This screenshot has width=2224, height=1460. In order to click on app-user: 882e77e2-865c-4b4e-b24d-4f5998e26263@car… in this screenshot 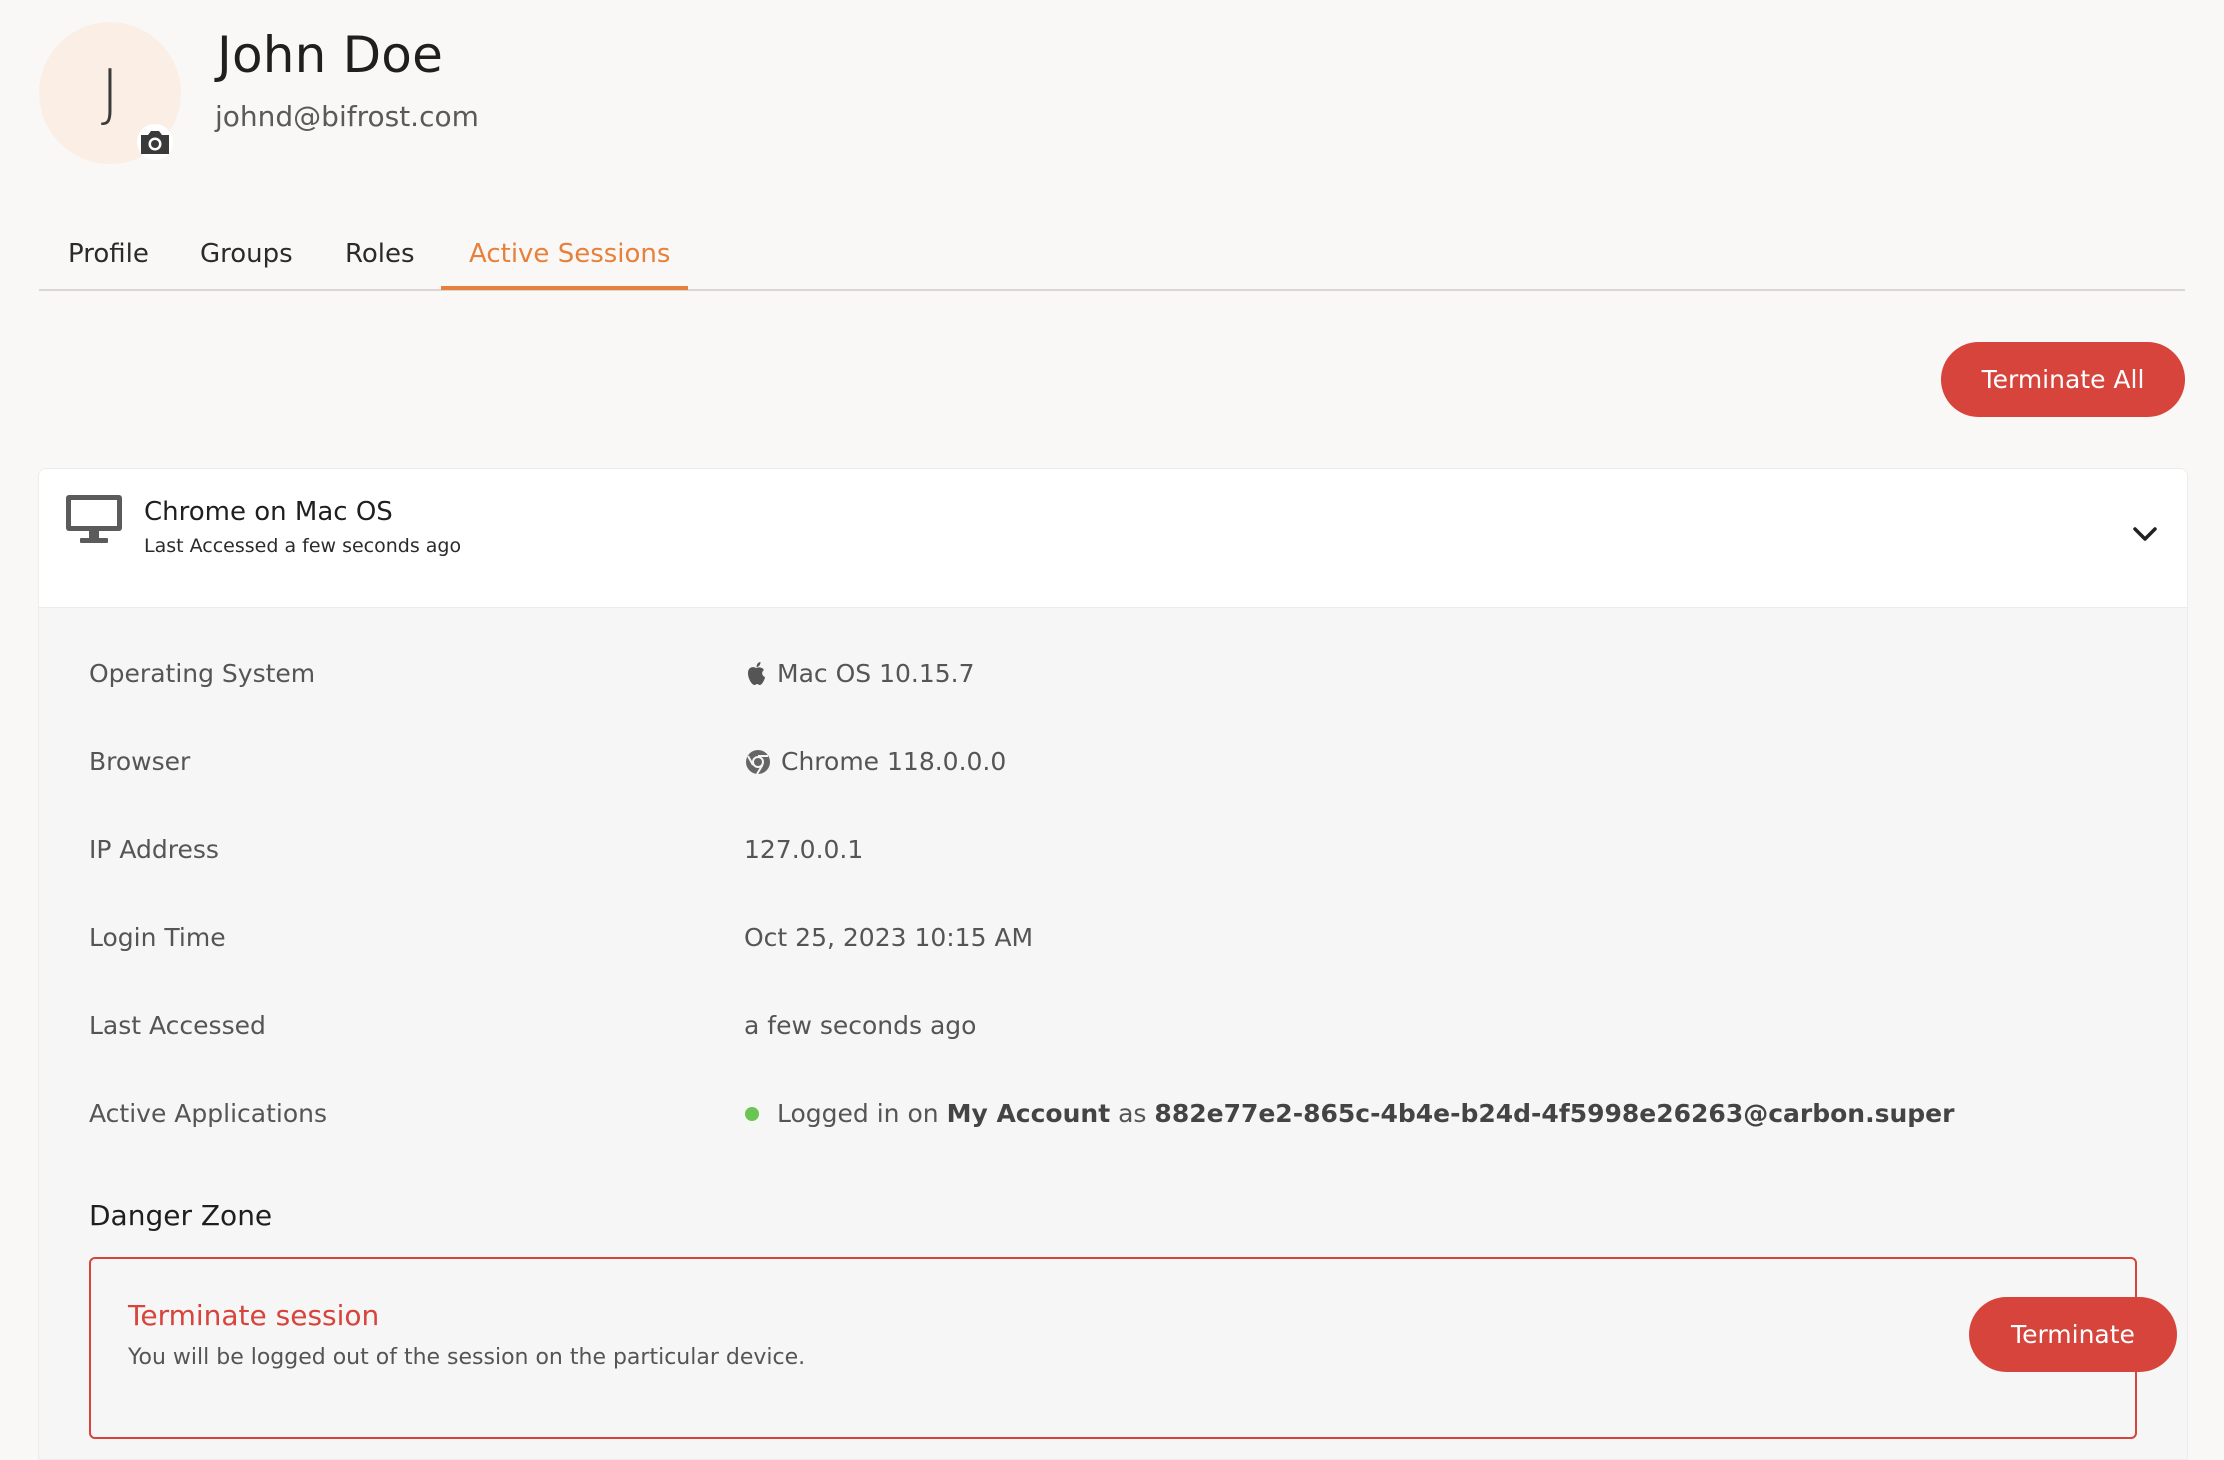, I will do `click(1554, 1113)`.